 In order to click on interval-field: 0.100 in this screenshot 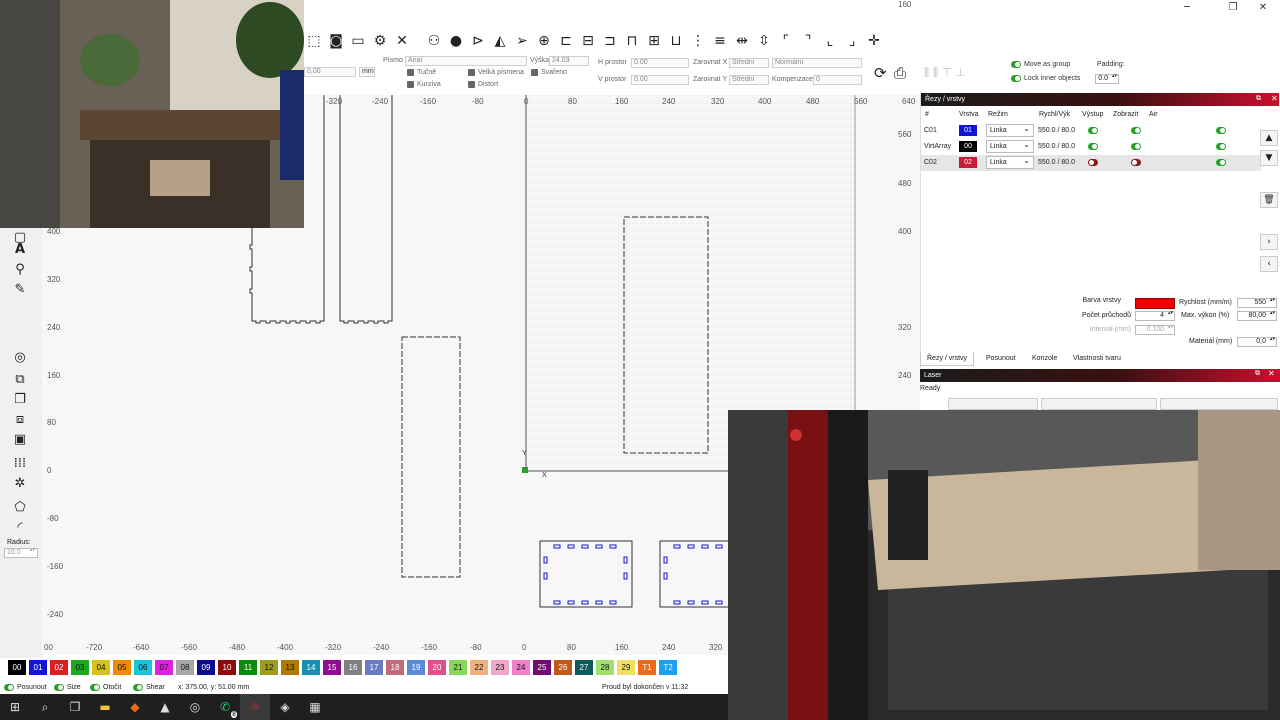, I will do `click(1155, 330)`.